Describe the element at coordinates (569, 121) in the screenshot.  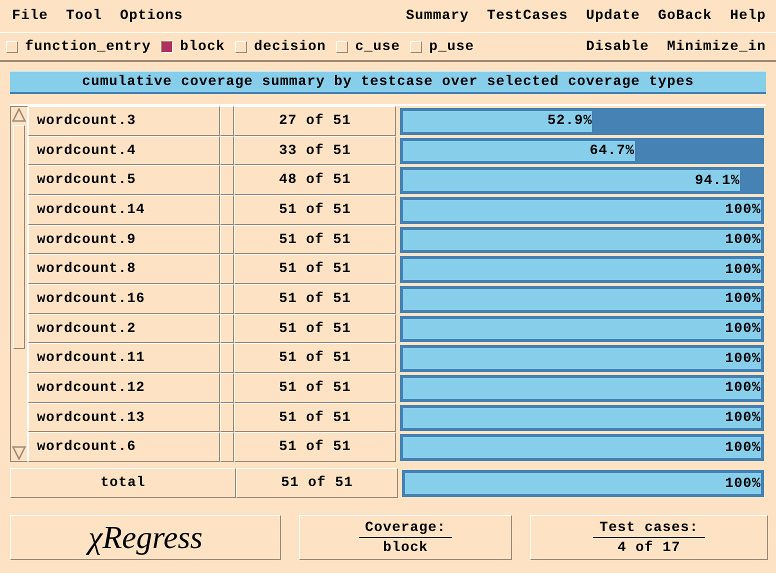
I see `percent-label: 52.9%` at that location.